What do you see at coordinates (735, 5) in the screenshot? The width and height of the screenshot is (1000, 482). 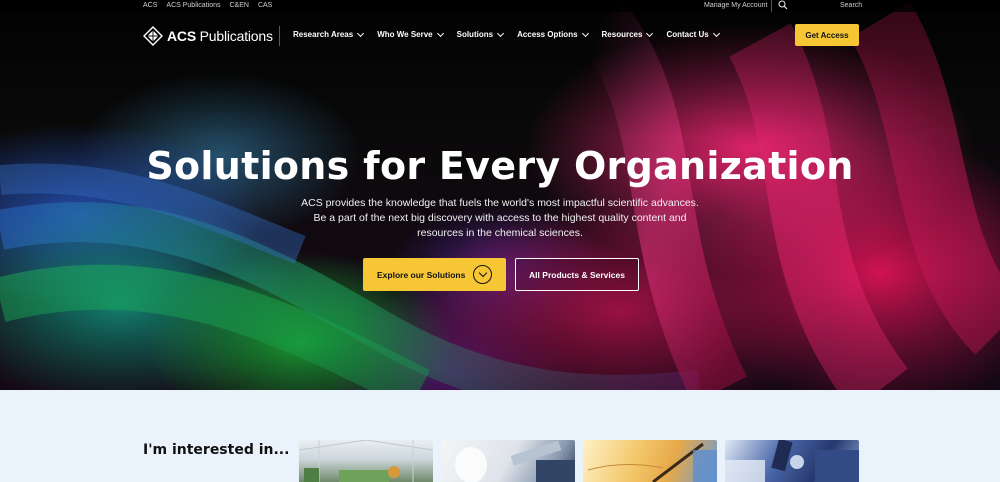 I see `manage-account-link: Manage My Account` at bounding box center [735, 5].